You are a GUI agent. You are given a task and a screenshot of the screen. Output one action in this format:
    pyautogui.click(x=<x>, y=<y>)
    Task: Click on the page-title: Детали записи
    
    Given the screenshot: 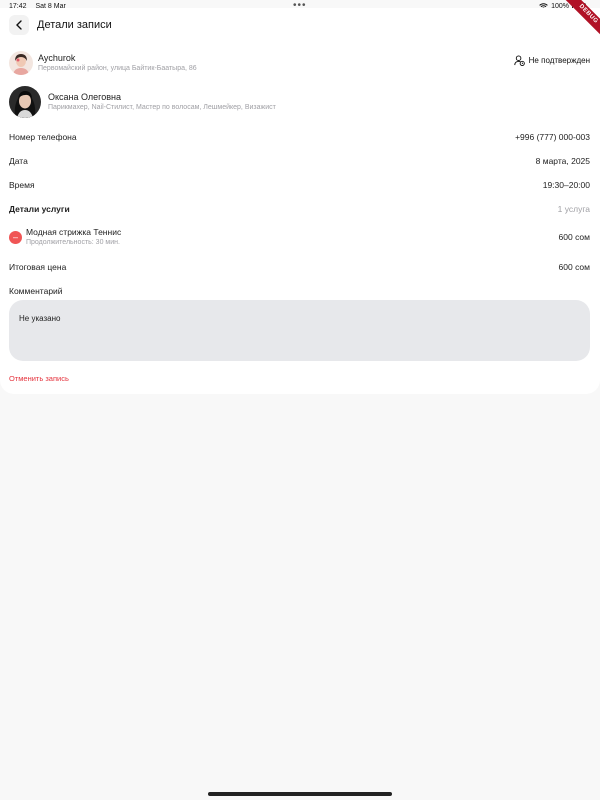 What is the action you would take?
    pyautogui.click(x=74, y=25)
    